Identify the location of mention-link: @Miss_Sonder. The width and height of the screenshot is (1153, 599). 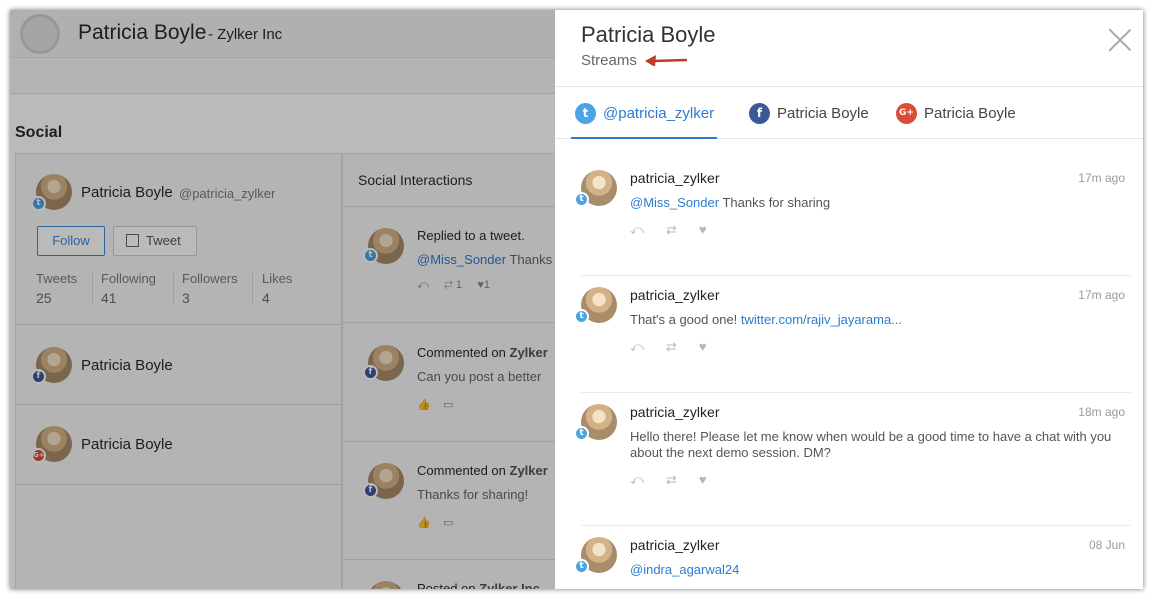
(674, 202).